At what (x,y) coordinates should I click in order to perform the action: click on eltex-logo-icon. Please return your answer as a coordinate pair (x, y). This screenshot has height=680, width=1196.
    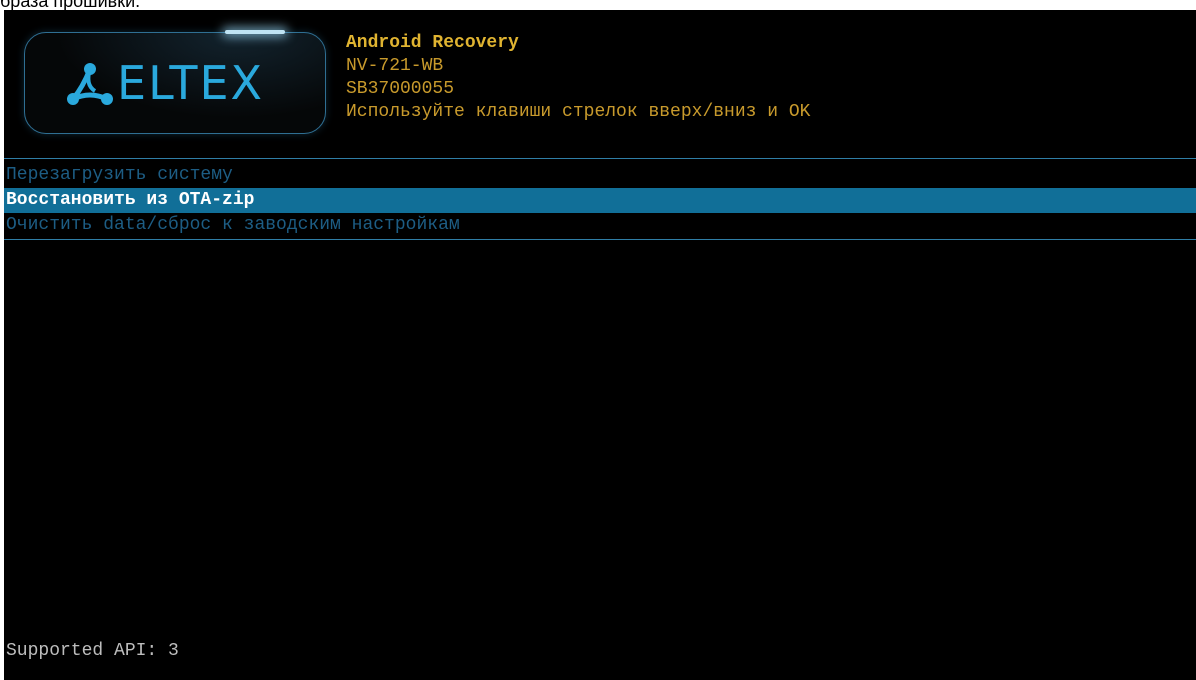
    Looking at the image, I should click on (90, 84).